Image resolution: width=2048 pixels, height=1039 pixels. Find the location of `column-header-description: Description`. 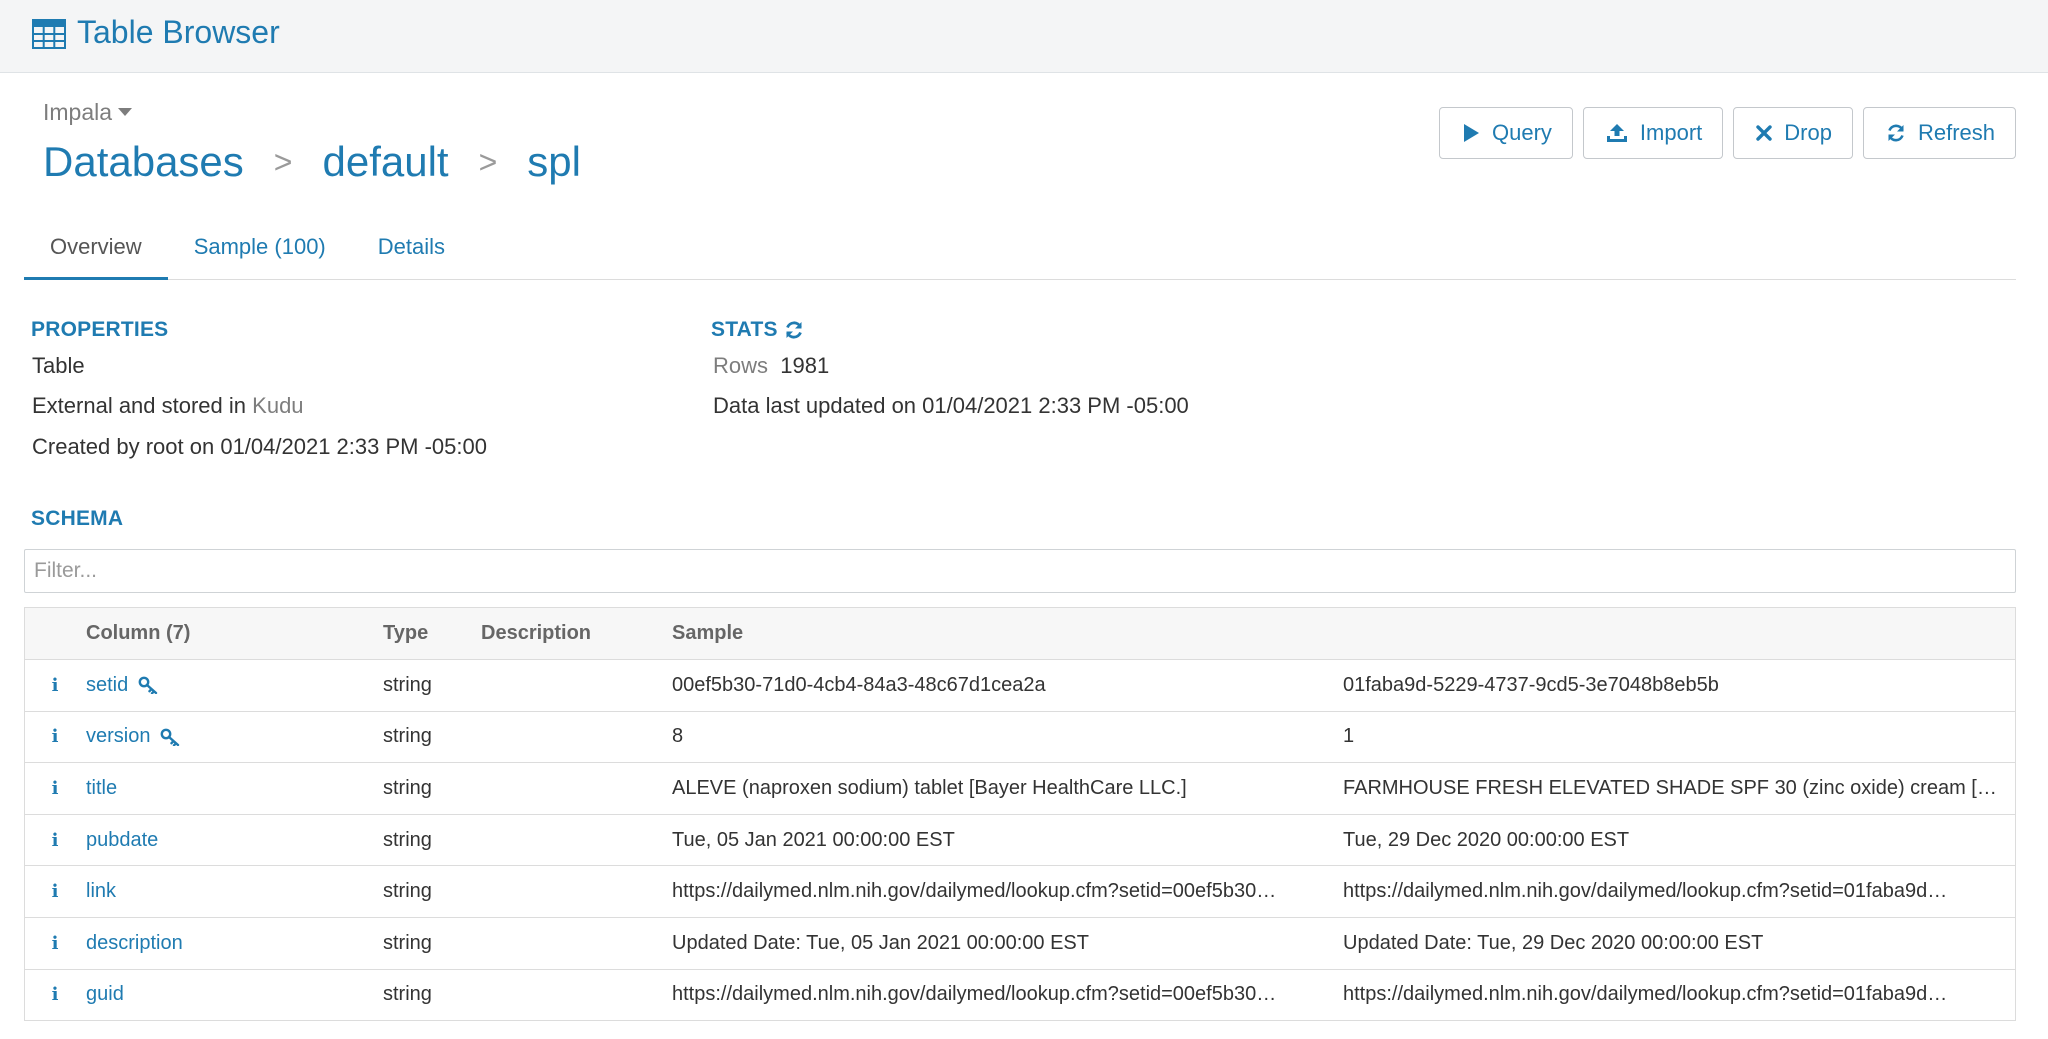

column-header-description: Description is located at coordinates (576, 633).